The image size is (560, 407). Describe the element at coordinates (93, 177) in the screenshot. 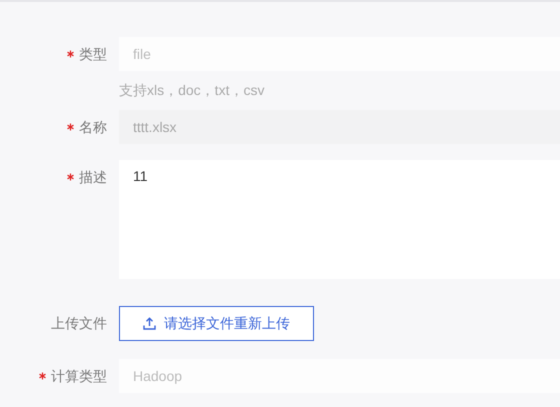

I see `field-label: 描述` at that location.